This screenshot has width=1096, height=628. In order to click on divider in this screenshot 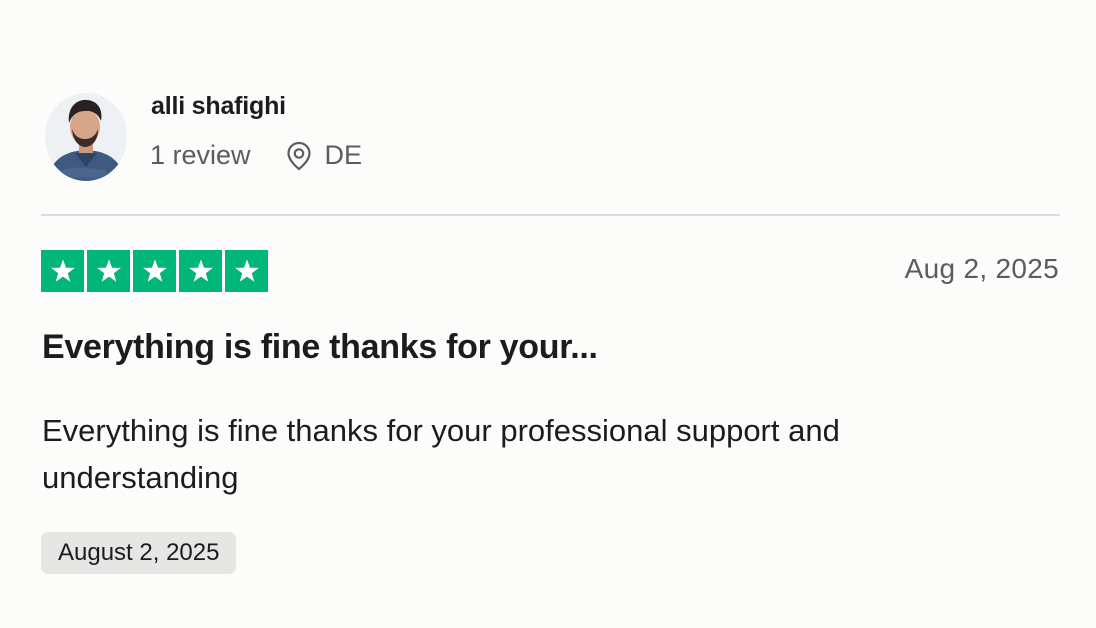, I will do `click(550, 215)`.